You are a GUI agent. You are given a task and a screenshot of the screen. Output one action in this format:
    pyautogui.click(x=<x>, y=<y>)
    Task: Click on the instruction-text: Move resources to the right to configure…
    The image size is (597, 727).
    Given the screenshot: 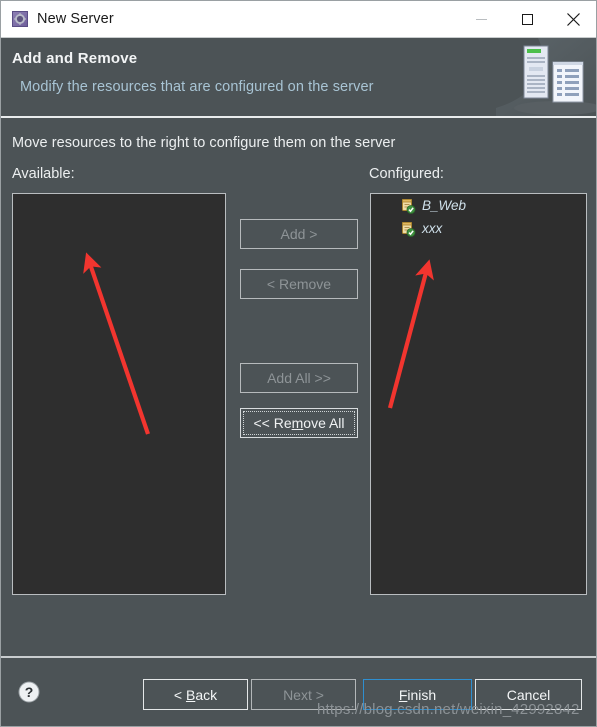 What is the action you would take?
    pyautogui.click(x=204, y=143)
    